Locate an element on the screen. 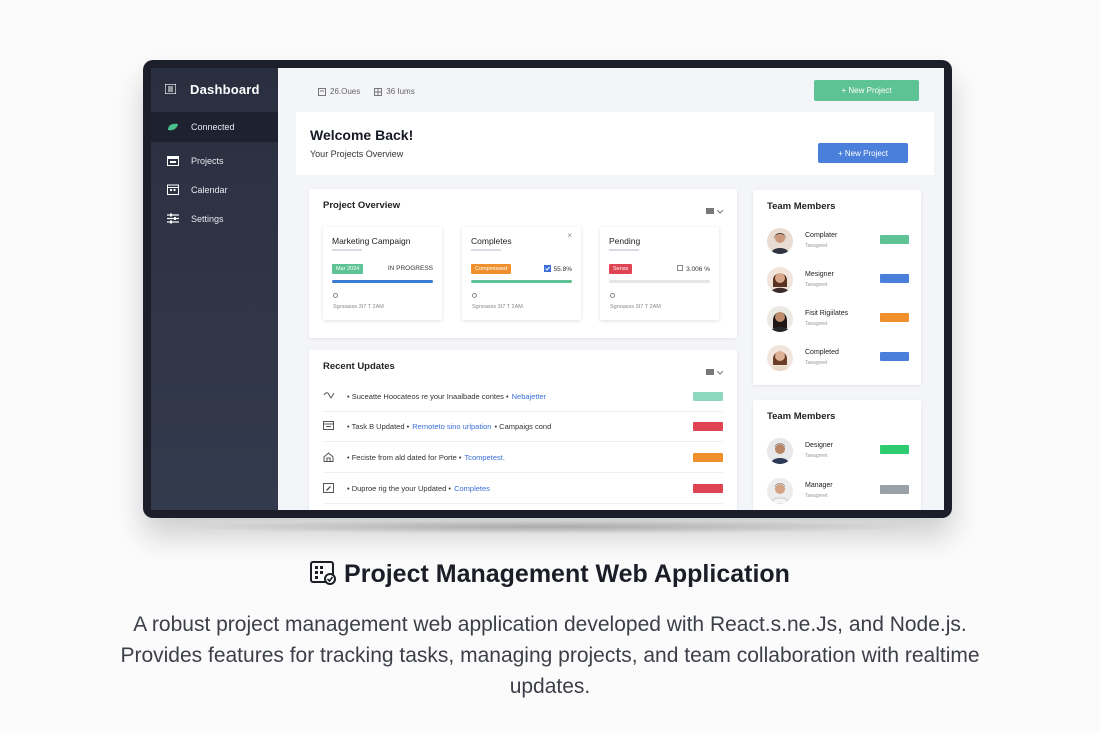 The width and height of the screenshot is (1100, 733). caption-title-text: Project Management Web Application is located at coordinates (567, 574).